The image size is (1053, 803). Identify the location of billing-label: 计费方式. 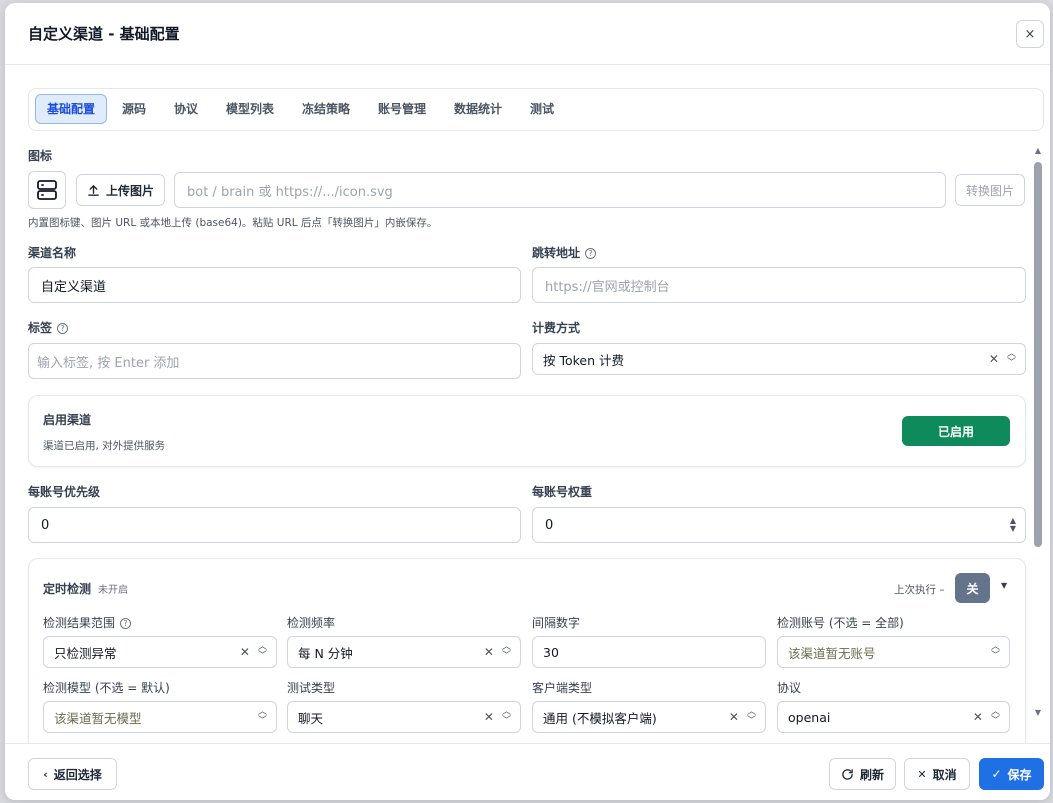
(556, 328).